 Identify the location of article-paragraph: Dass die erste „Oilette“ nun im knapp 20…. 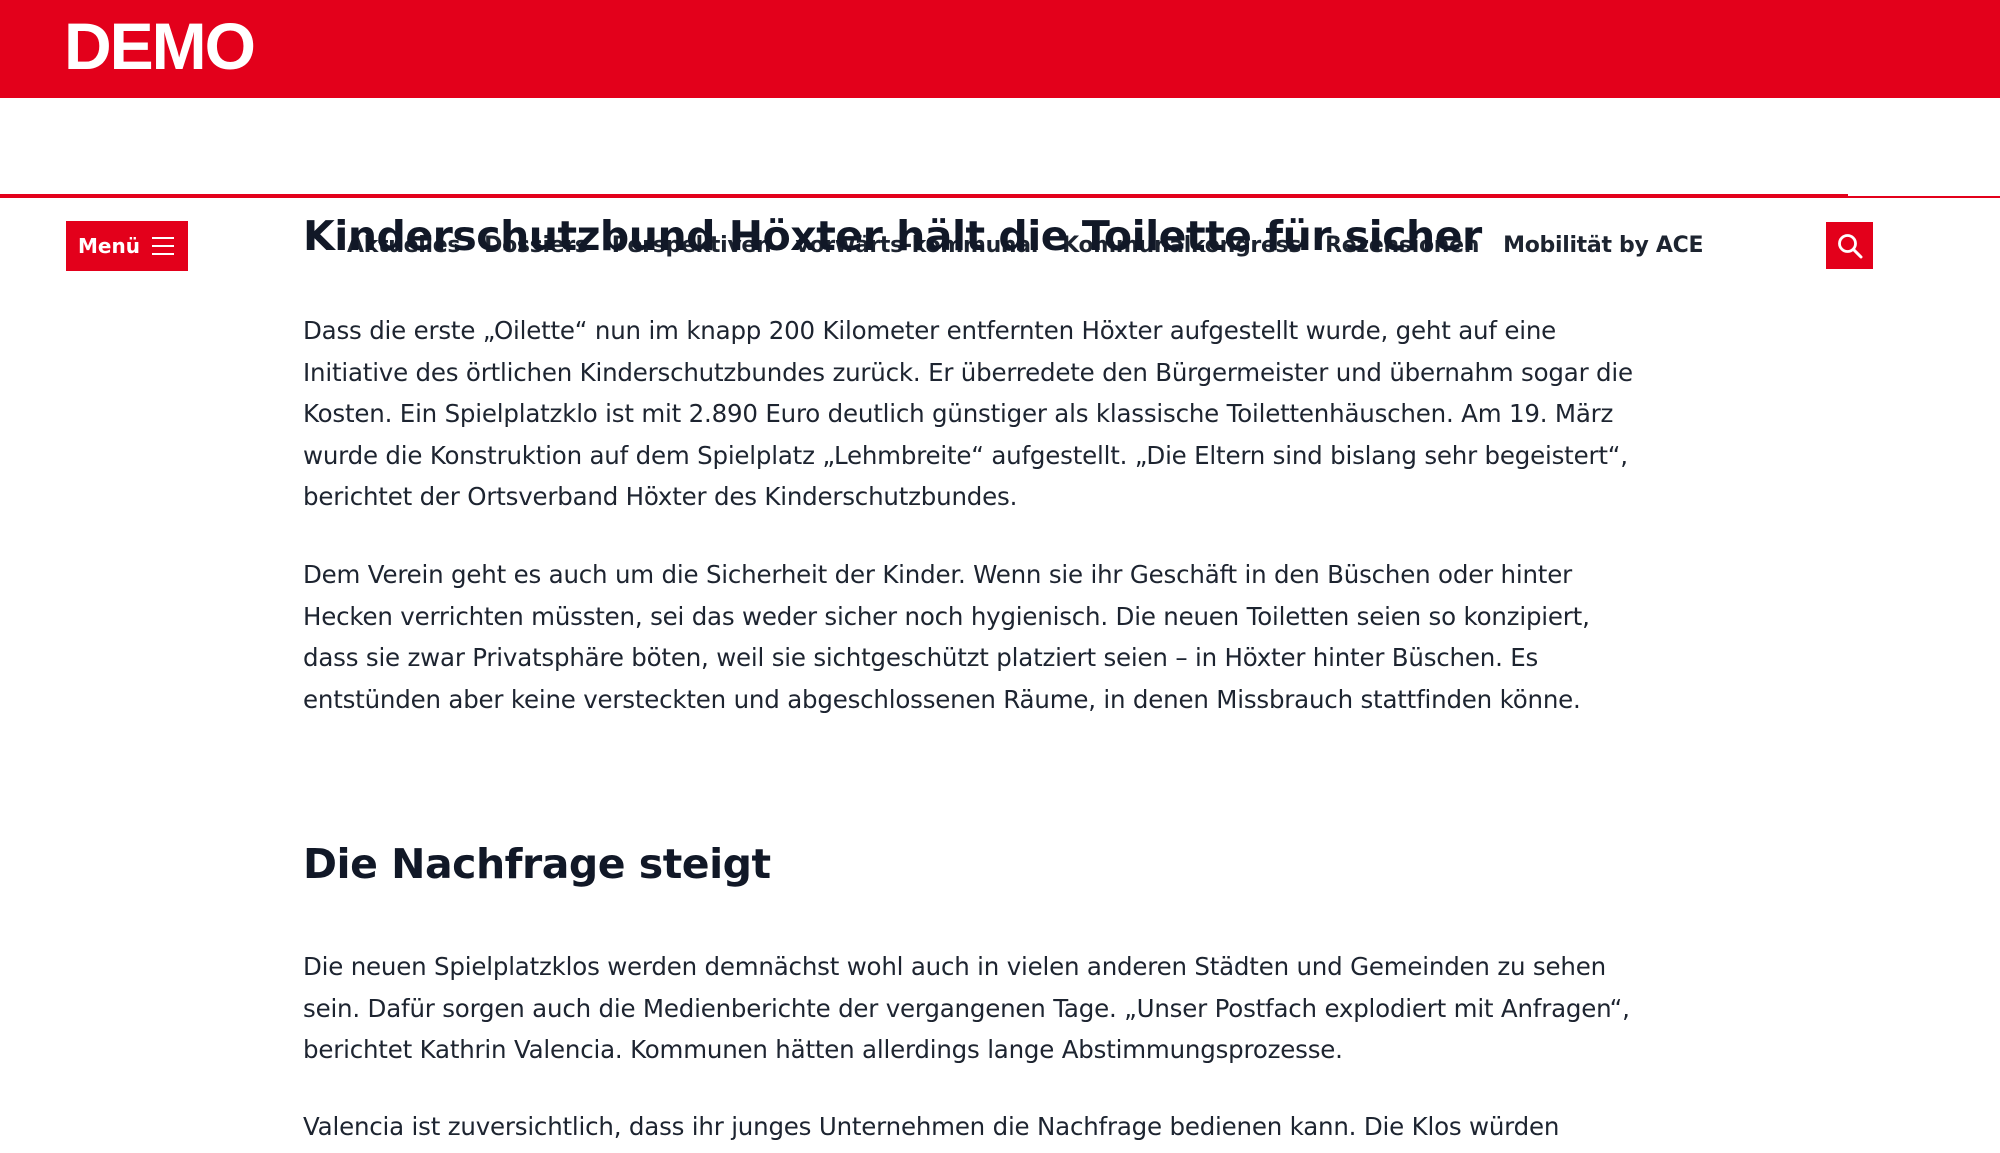
(968, 414).